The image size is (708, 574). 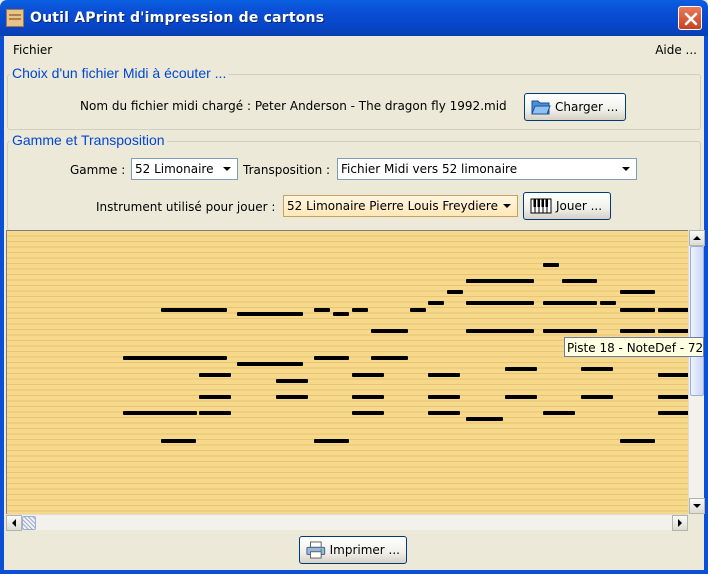 I want to click on printer-icon, so click(x=316, y=550).